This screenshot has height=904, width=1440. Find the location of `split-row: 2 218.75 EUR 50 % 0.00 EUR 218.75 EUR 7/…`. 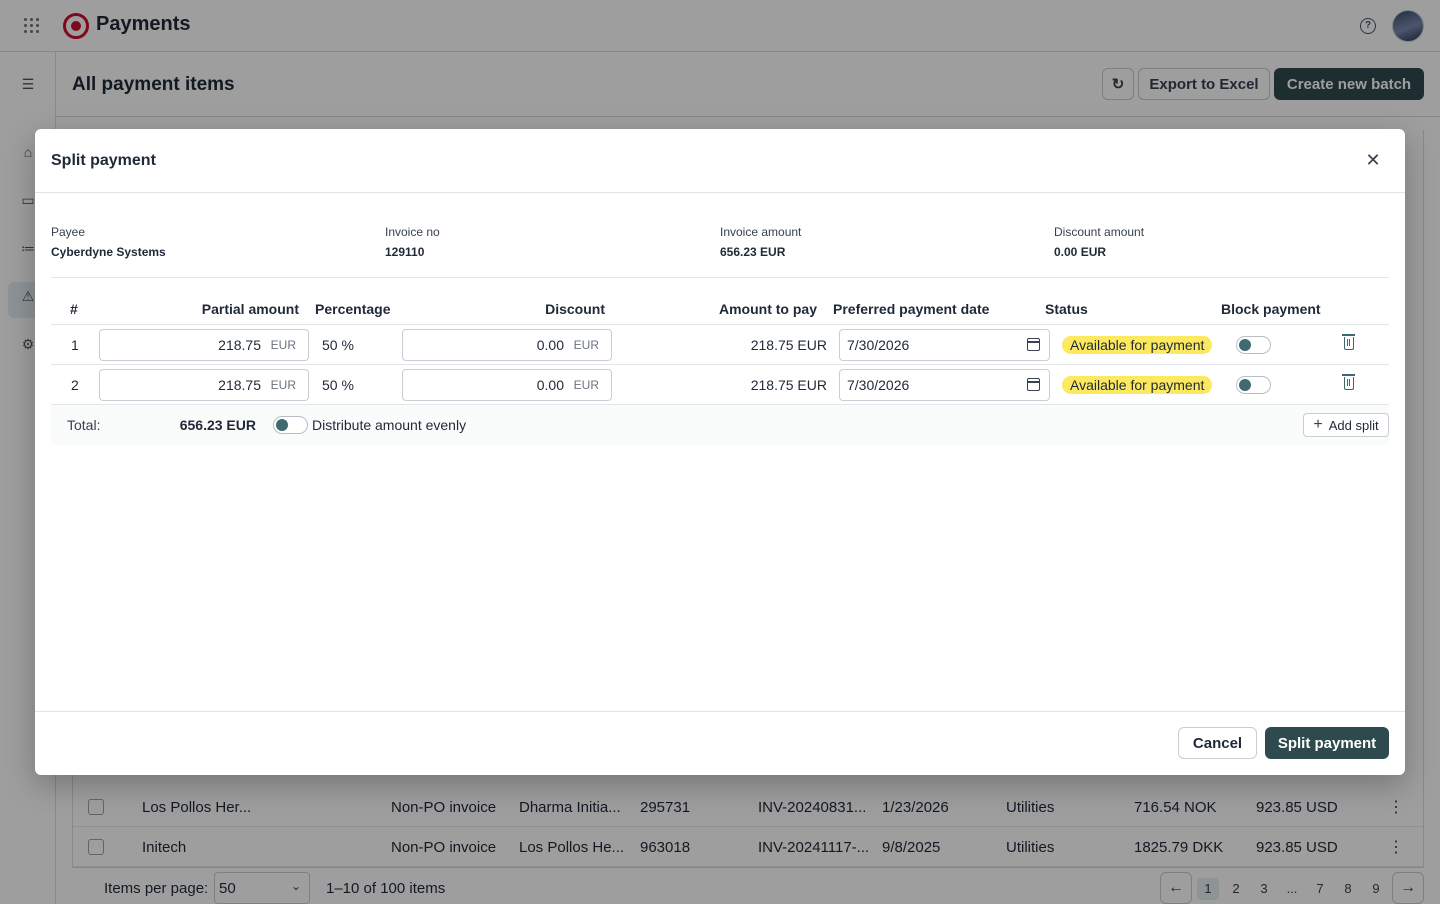

split-row: 2 218.75 EUR 50 % 0.00 EUR 218.75 EUR 7/… is located at coordinates (720, 385).